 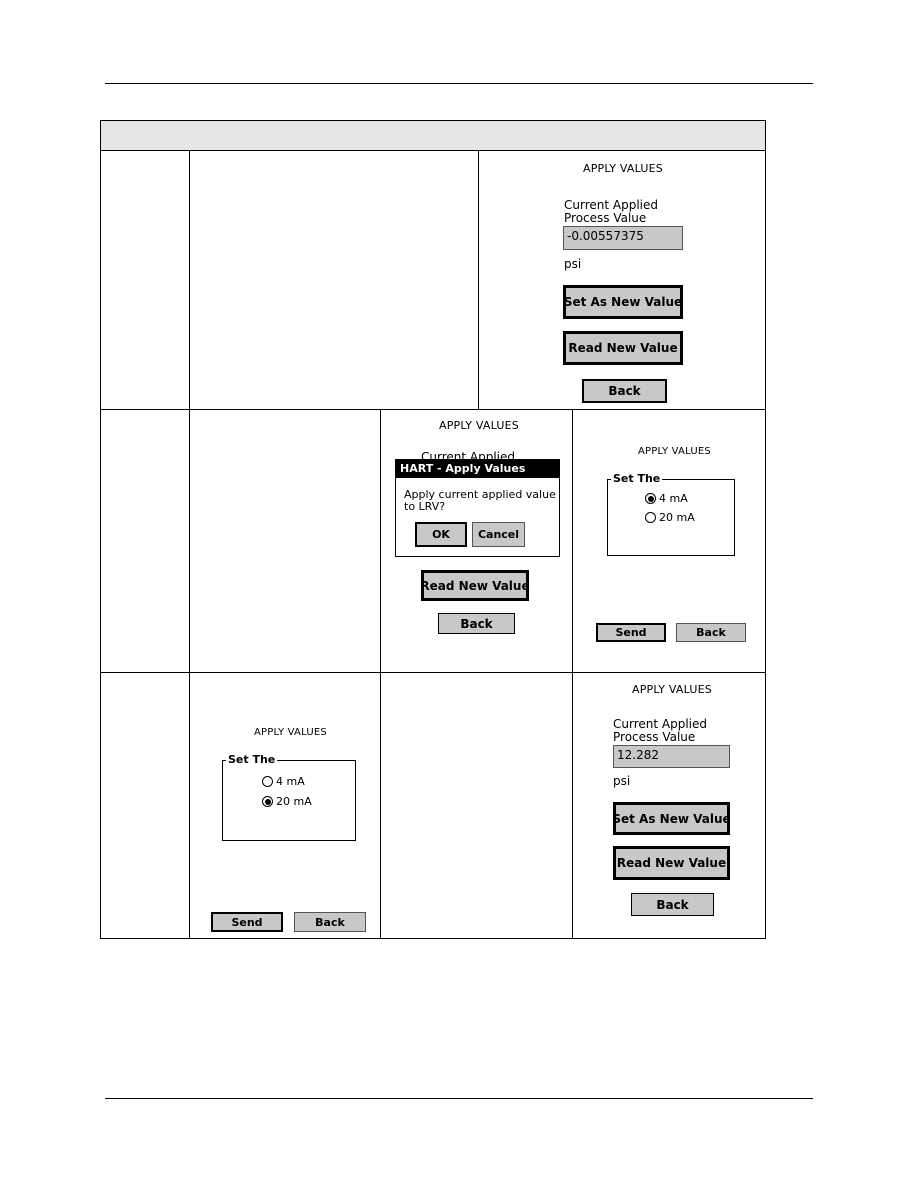 I want to click on dialog-title-bar: HART - Apply Values, so click(x=477, y=469).